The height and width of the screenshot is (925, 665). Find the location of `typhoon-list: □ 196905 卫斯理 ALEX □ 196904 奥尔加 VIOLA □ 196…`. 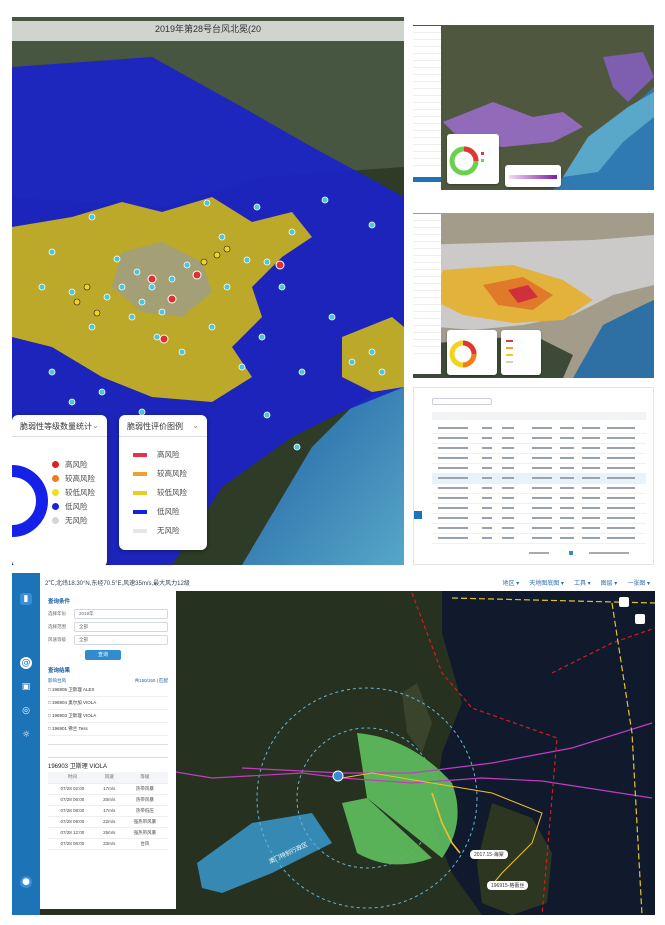

typhoon-list: □ 196905 卫斯理 ALEX □ 196904 奥尔加 VIOLA □ 196… is located at coordinates (108, 711).